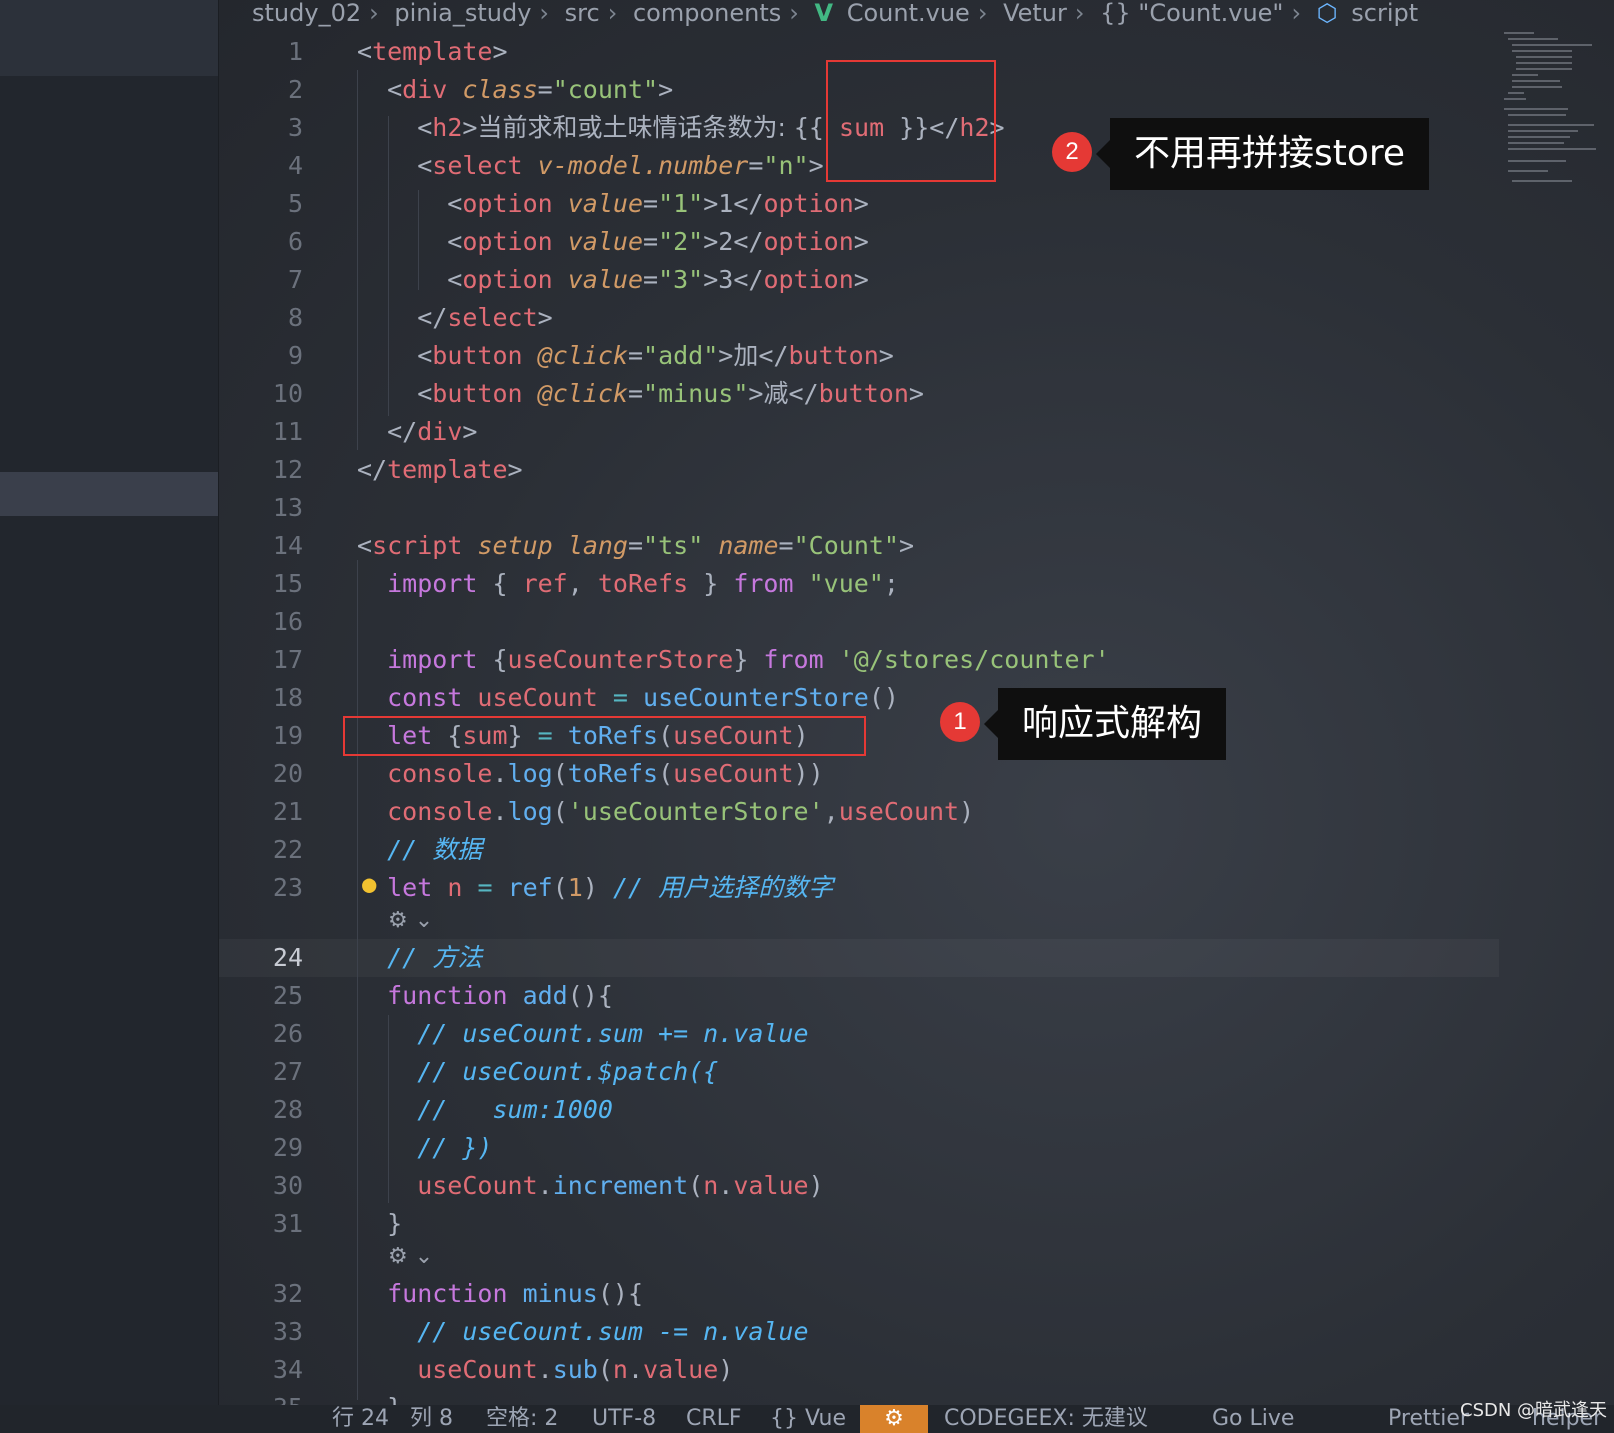  What do you see at coordinates (859, 958) in the screenshot?
I see `code-line: 24 // 方法` at bounding box center [859, 958].